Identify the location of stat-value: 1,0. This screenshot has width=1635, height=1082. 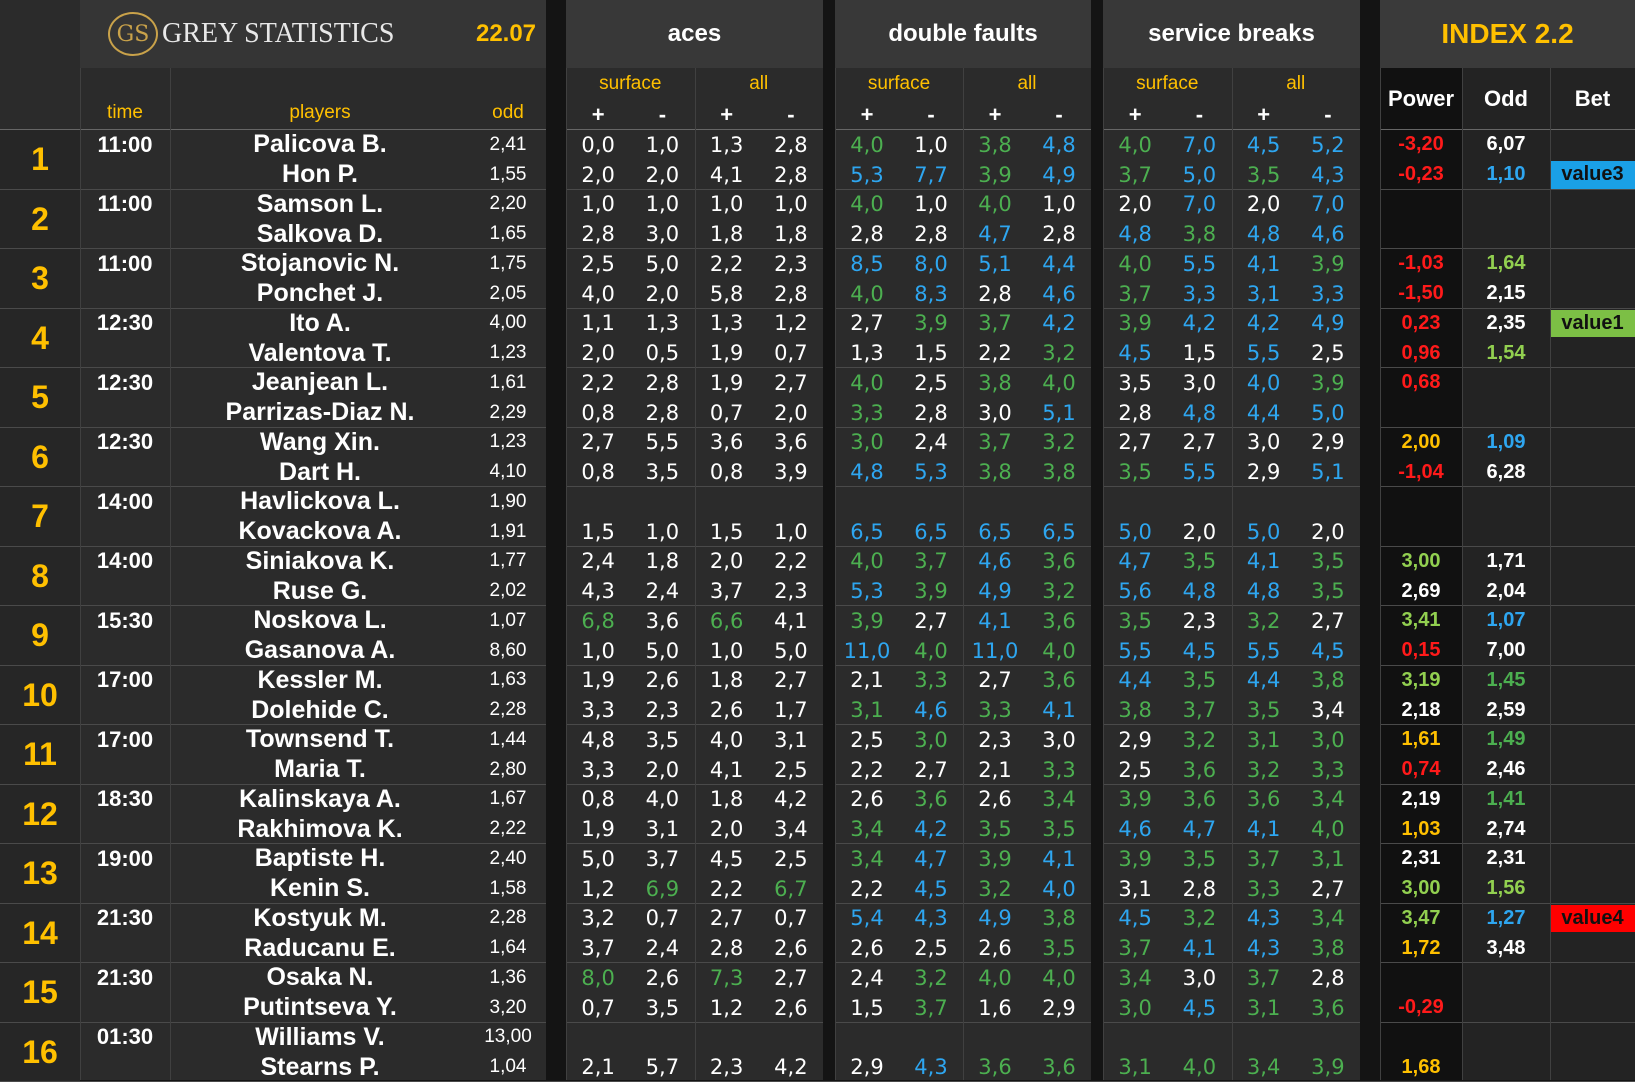
(662, 145).